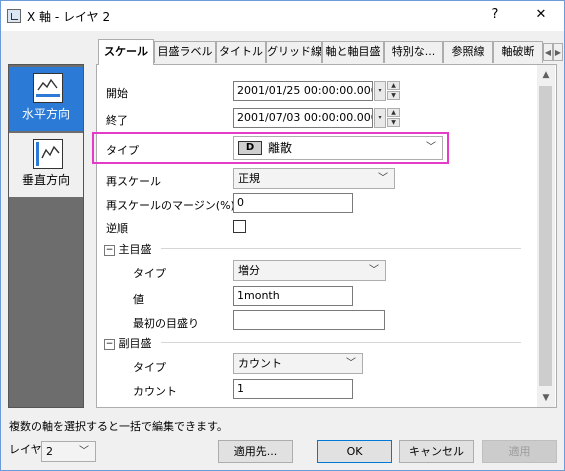 This screenshot has height=471, width=565. I want to click on major-type-select: 増分 ﹀, so click(309, 270).